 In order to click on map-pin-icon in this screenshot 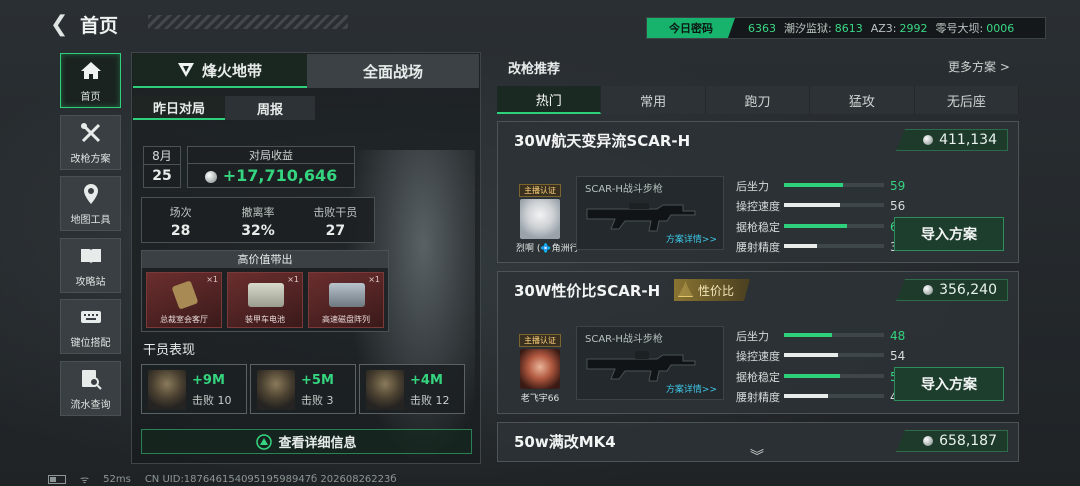, I will do `click(90, 193)`.